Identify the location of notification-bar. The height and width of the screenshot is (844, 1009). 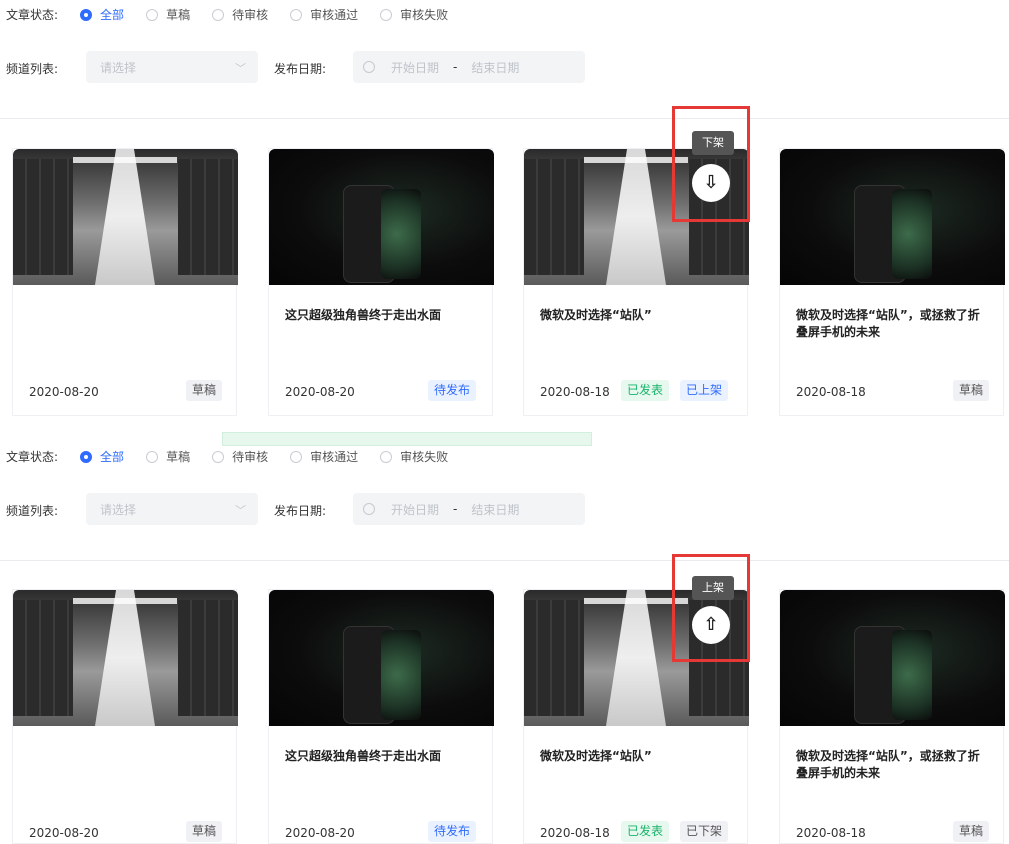
(407, 439).